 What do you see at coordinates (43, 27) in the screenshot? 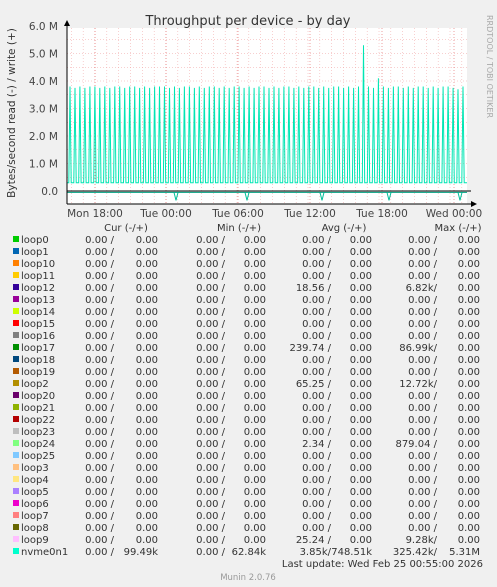
I see `y-tick-label: 6.0 M` at bounding box center [43, 27].